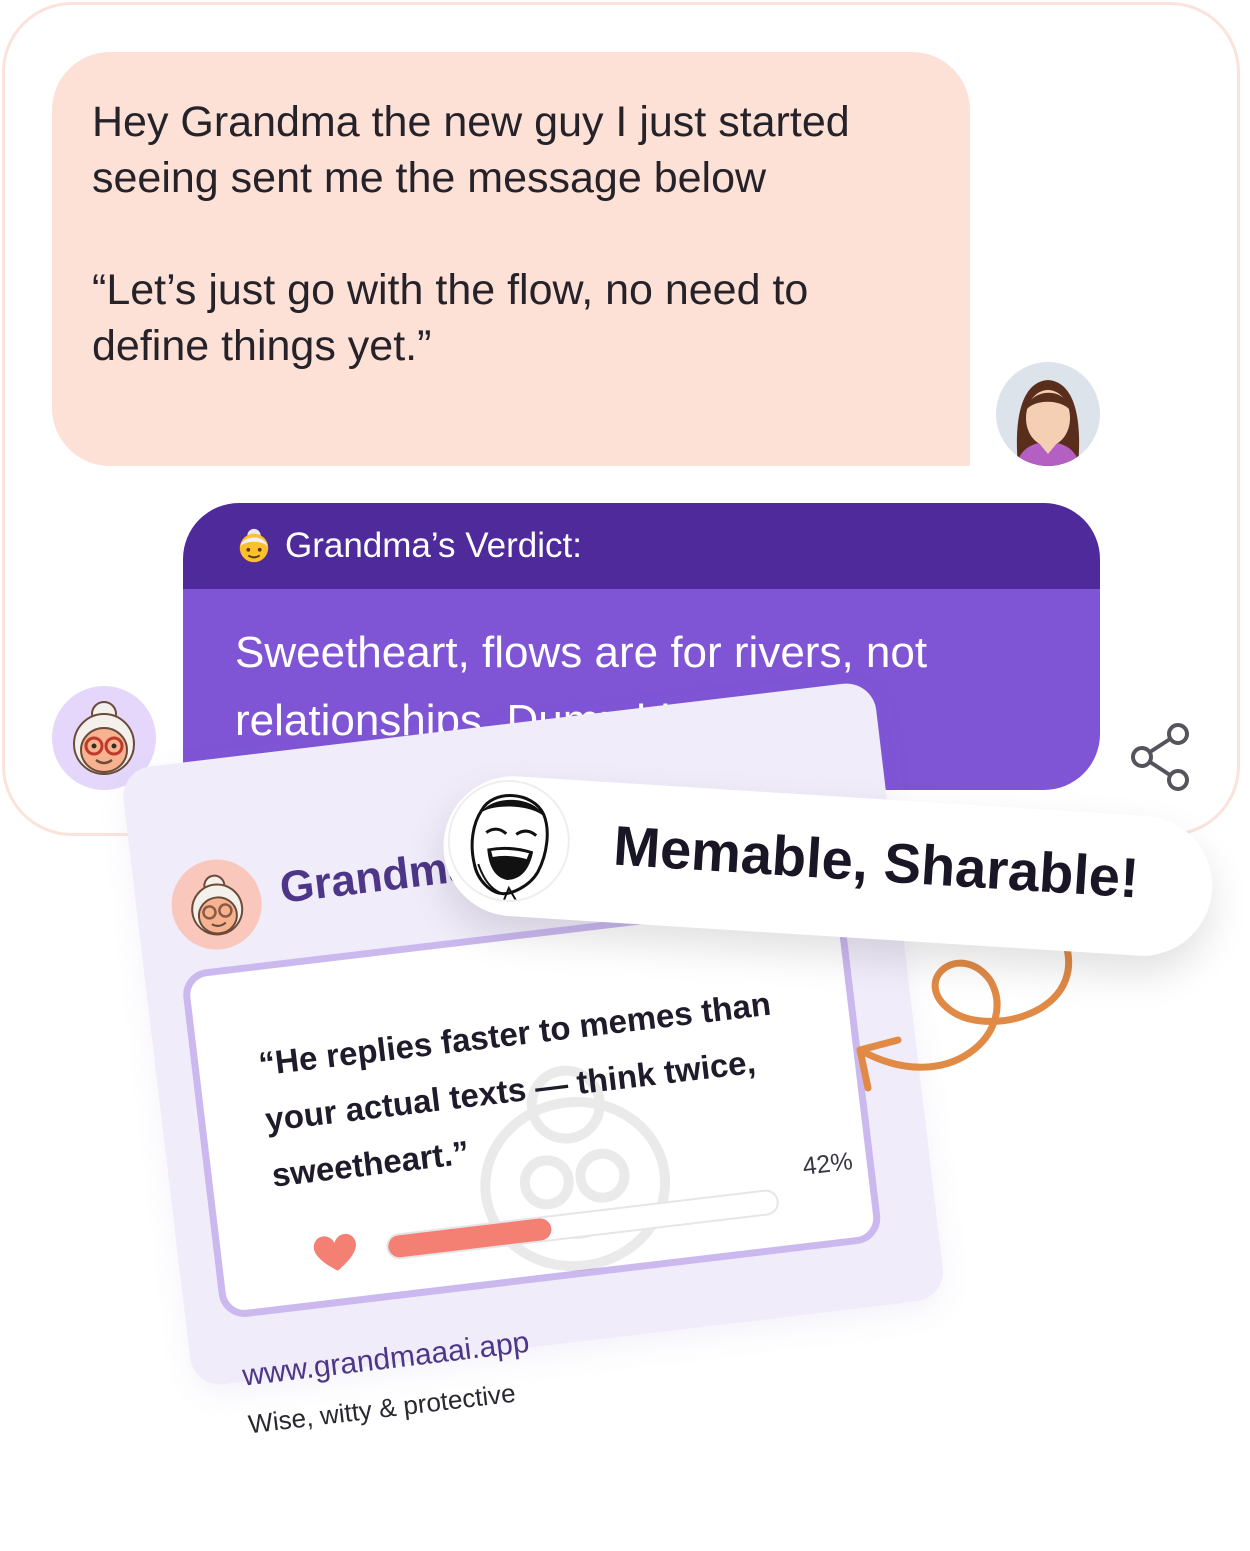 This screenshot has height=1551, width=1250. I want to click on memable-sharable-label: Memable, Sharable!, so click(876, 861).